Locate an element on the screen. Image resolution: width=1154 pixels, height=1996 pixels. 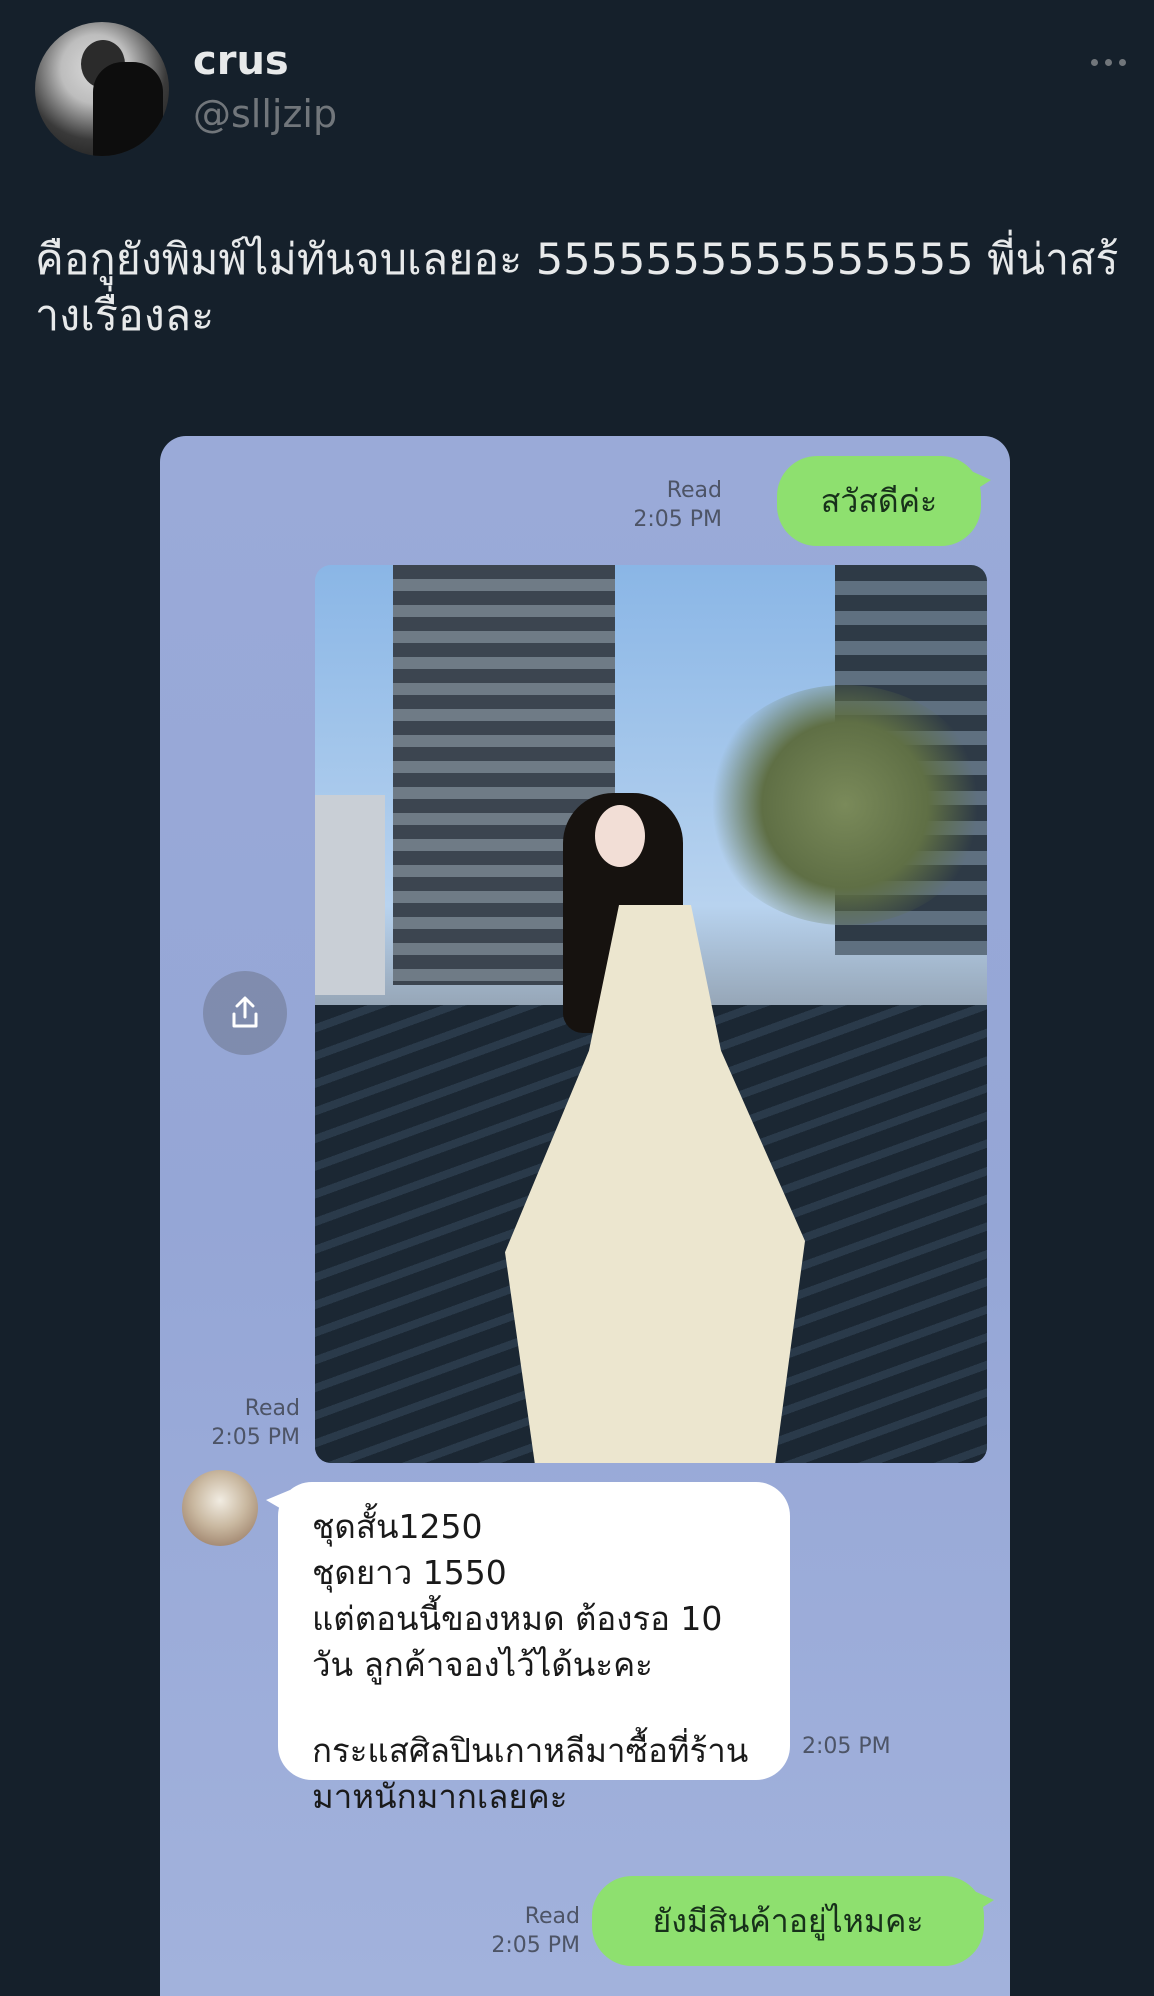
outgoing-message-bubble: สวัสดีค่ะ is located at coordinates (884, 501).